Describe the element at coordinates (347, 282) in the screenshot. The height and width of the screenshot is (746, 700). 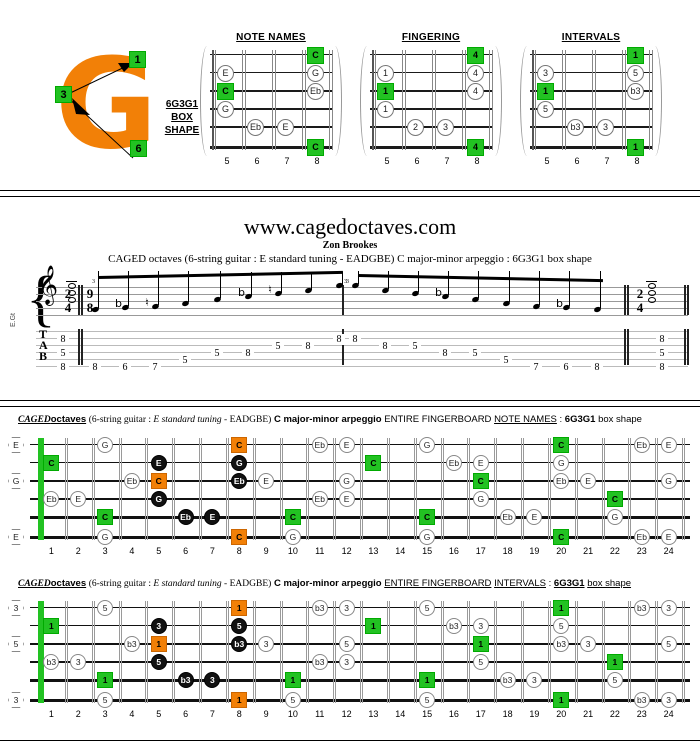
I see `tuplet-mark: 3` at that location.